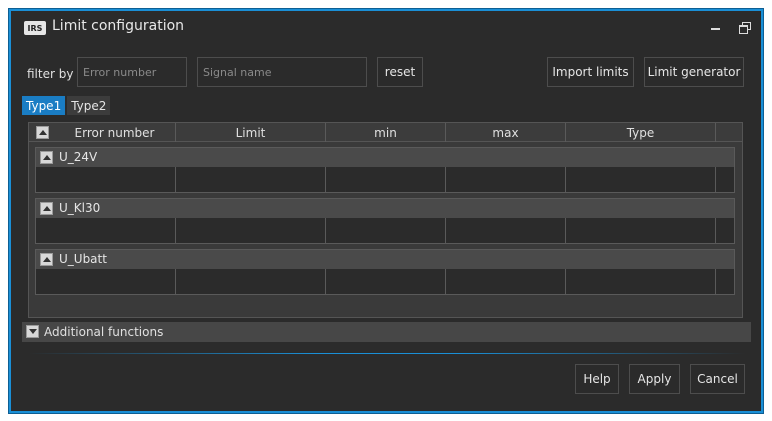 The width and height of the screenshot is (772, 421). Describe the element at coordinates (115, 132) in the screenshot. I see `column-header-error-number: Error number` at that location.